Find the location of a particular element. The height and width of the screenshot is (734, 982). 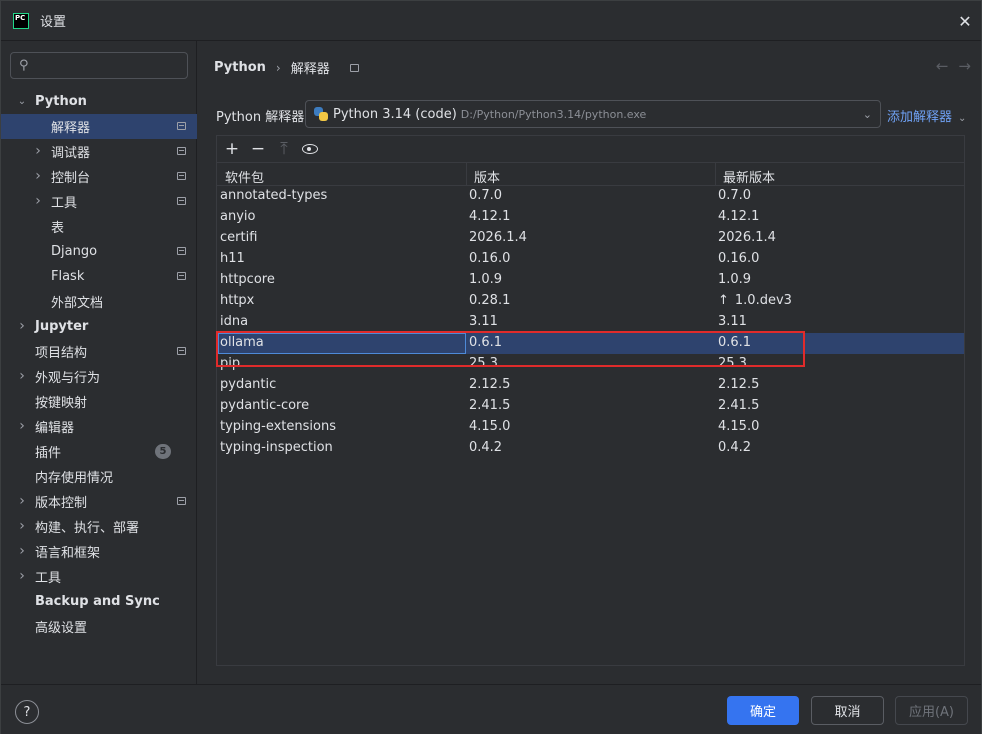

eye-icon is located at coordinates (310, 149).